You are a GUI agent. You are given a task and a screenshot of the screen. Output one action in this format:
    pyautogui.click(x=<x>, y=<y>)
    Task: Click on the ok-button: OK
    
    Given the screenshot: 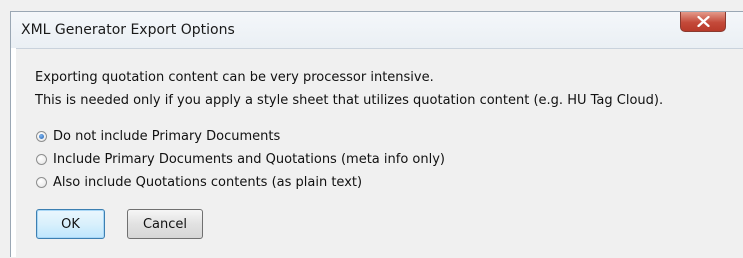 What is the action you would take?
    pyautogui.click(x=70, y=224)
    